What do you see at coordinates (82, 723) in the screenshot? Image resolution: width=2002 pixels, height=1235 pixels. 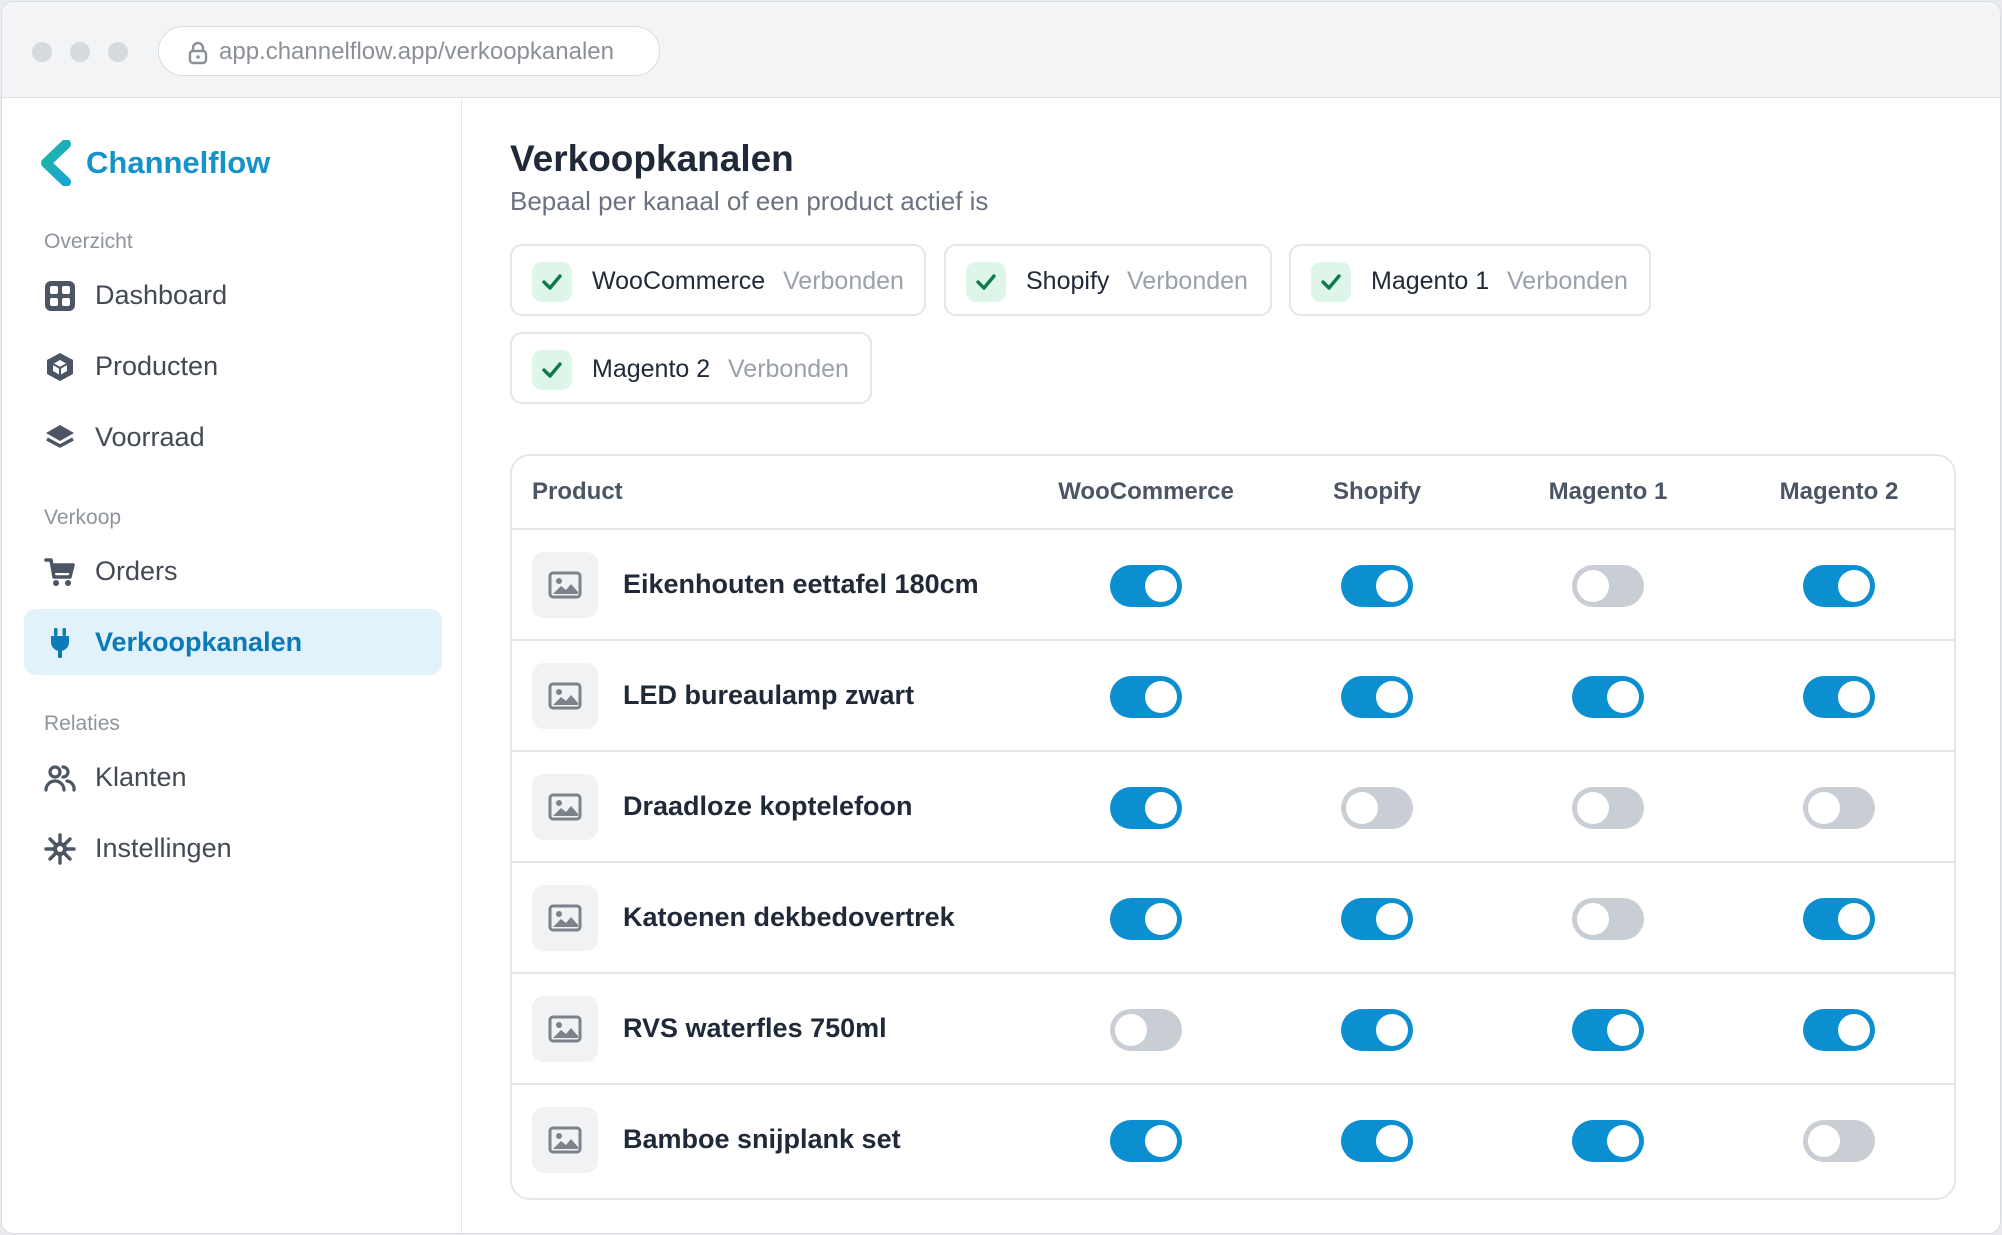 I see `section-label-relaties: Relaties` at bounding box center [82, 723].